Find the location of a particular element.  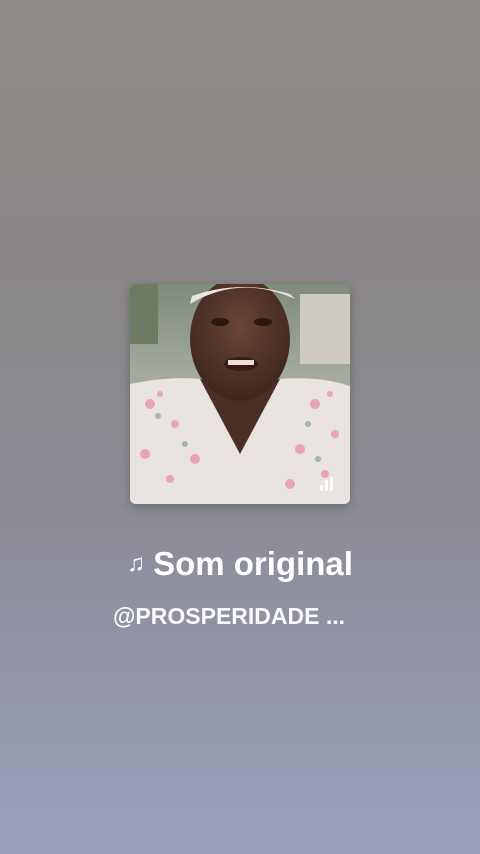

cover-image is located at coordinates (240, 394).